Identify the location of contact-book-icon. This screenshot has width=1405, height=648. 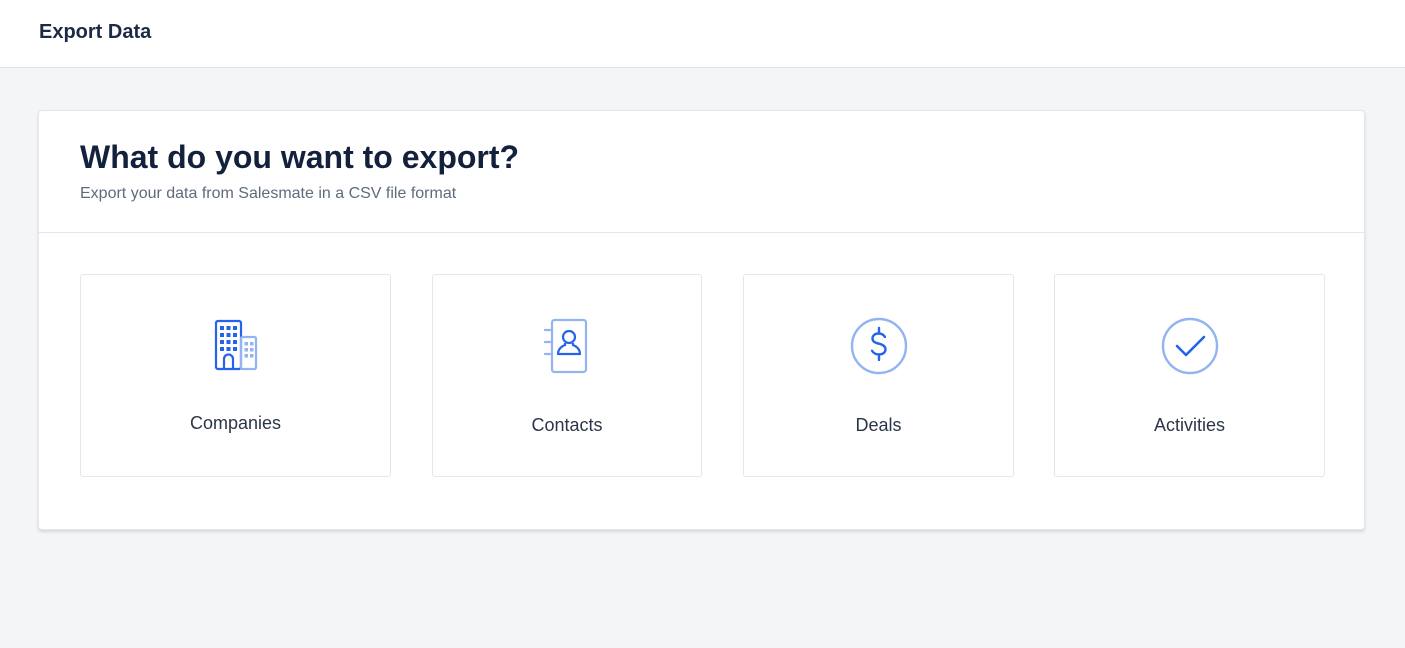
(567, 346).